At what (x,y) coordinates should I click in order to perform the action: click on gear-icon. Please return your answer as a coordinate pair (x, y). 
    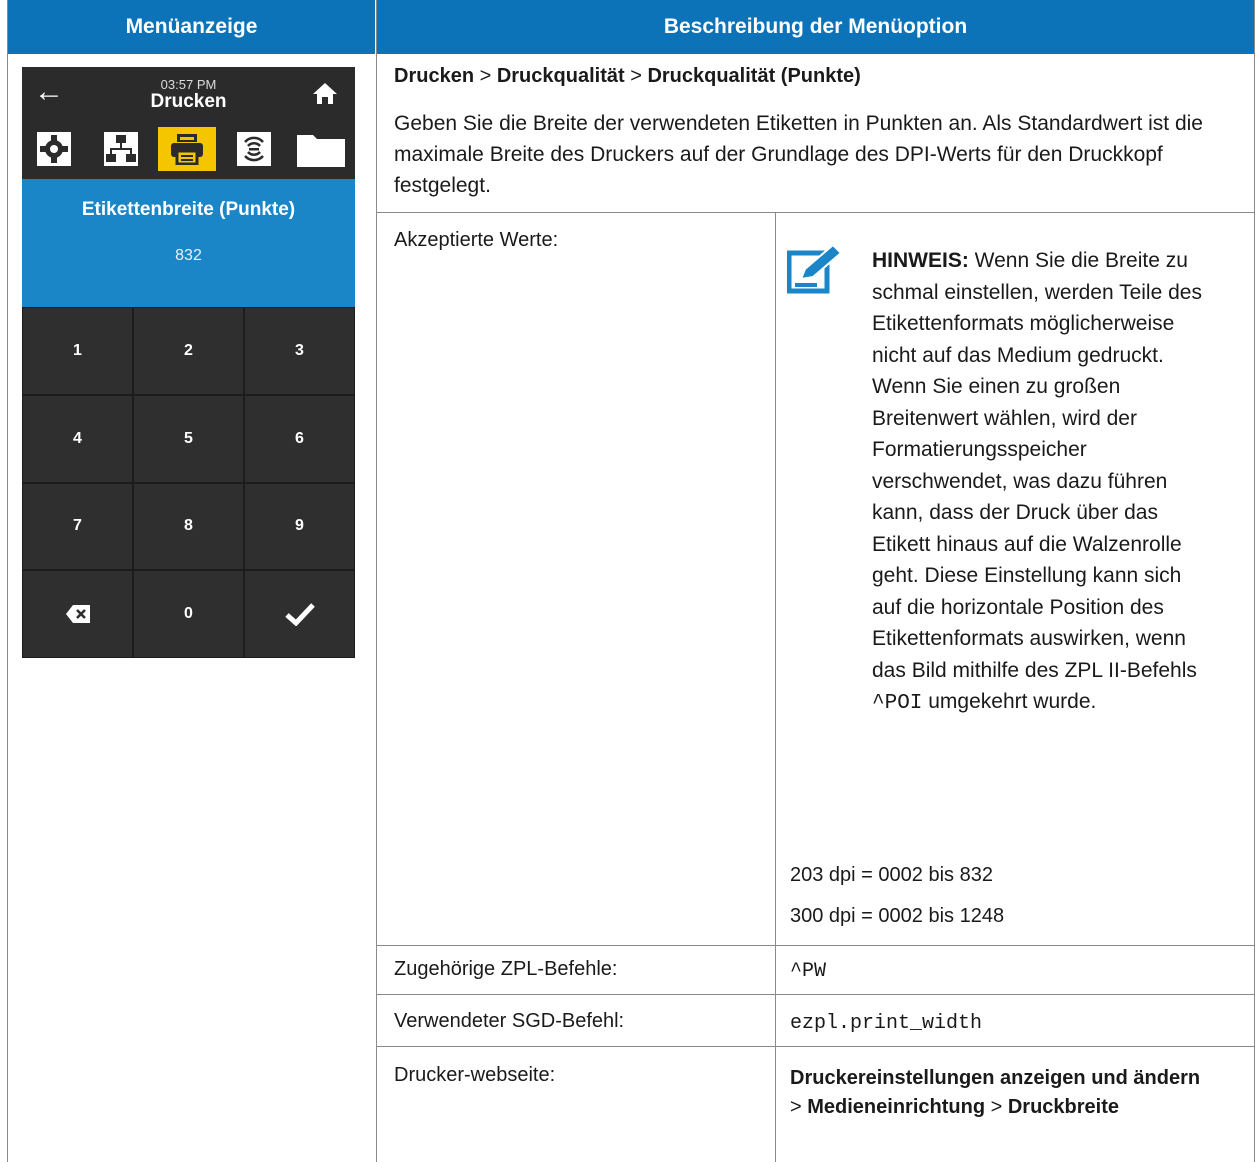
    Looking at the image, I should click on (54, 149).